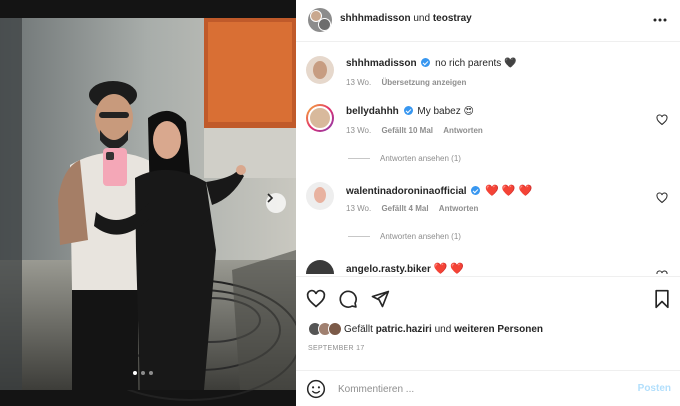 The width and height of the screenshot is (680, 406). I want to click on comment-meta: 13 Wo. Gefällt 4 Mal Antworten, so click(416, 208).